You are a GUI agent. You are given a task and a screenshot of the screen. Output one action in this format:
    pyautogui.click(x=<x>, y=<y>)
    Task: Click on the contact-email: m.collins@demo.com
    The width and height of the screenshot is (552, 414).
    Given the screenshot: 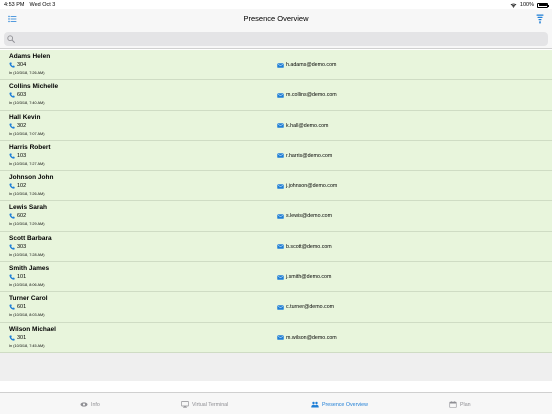 What is the action you would take?
    pyautogui.click(x=307, y=95)
    